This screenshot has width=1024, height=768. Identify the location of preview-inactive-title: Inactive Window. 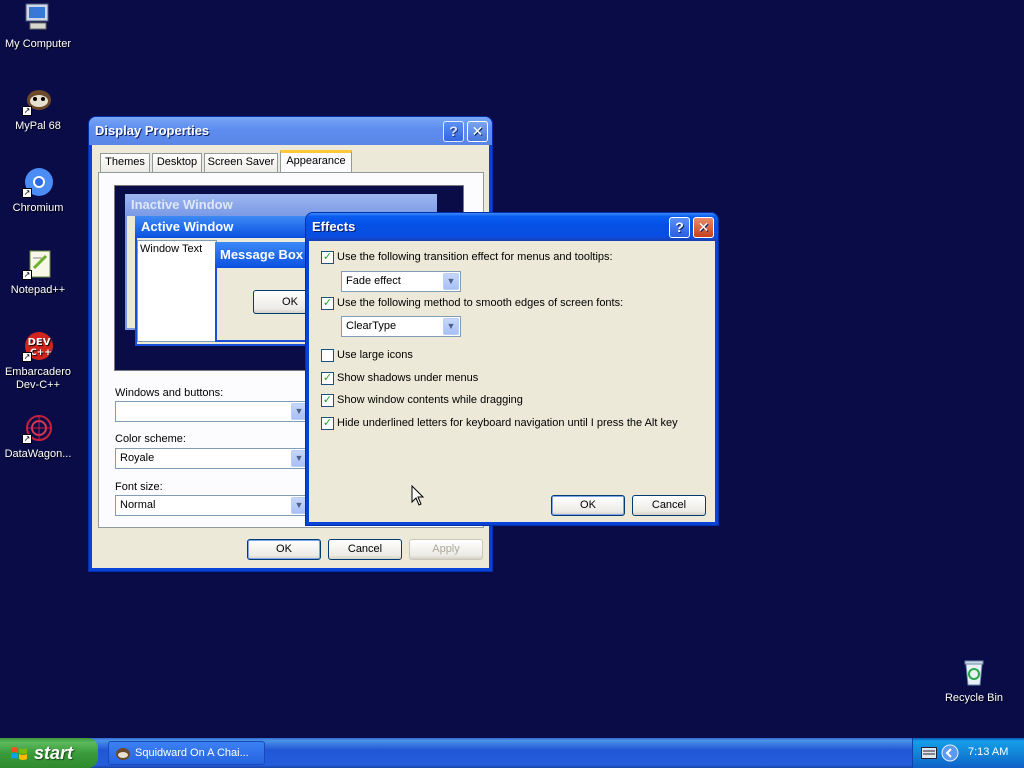
(182, 204).